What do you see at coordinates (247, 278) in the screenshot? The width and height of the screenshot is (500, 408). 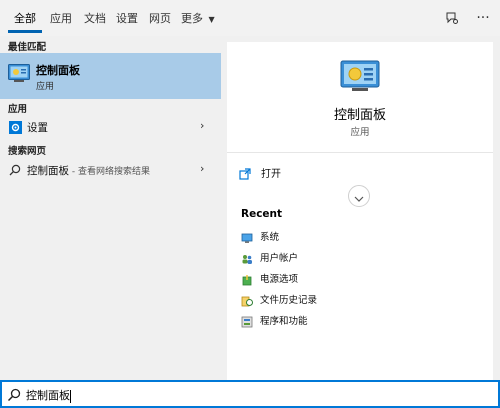 I see `power-options-icon` at bounding box center [247, 278].